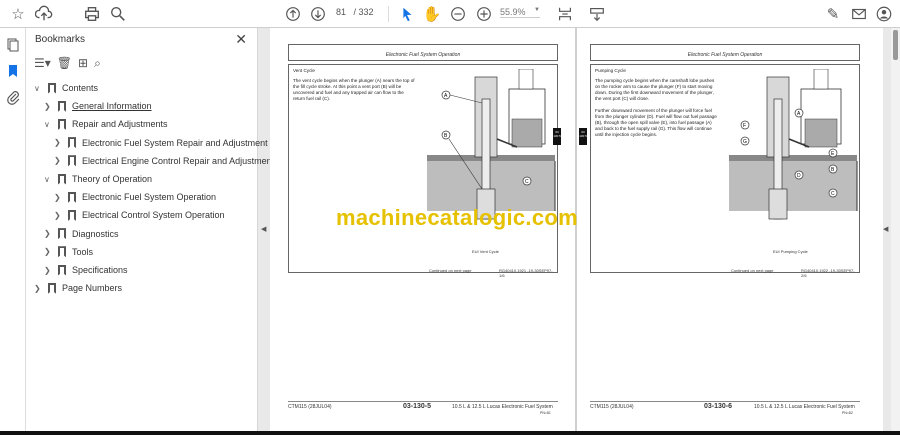 The height and width of the screenshot is (435, 900). What do you see at coordinates (98, 106) in the screenshot?
I see `bookmark-item: ❯ General Information` at bounding box center [98, 106].